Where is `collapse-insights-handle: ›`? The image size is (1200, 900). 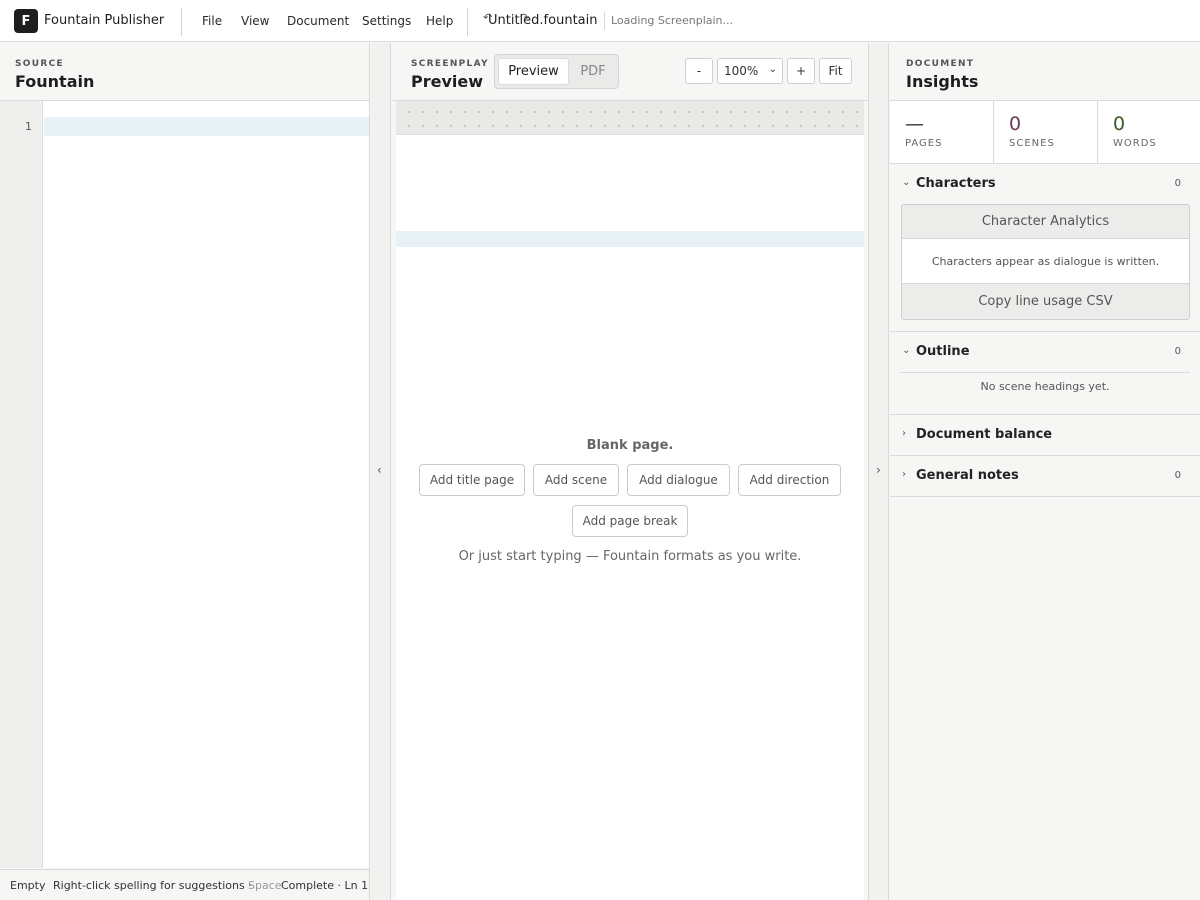
collapse-insights-handle: › is located at coordinates (878, 471).